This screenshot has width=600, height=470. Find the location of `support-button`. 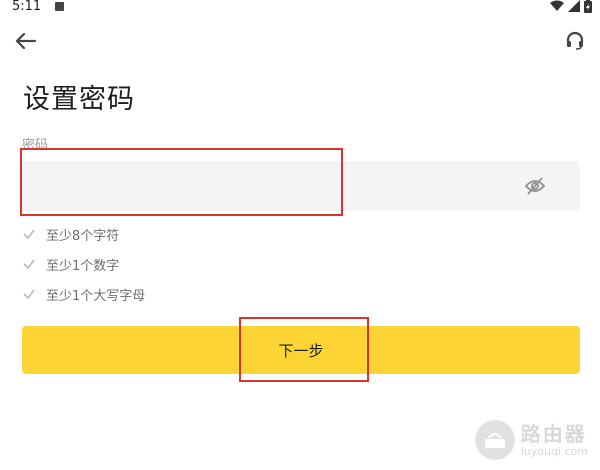

support-button is located at coordinates (575, 41).